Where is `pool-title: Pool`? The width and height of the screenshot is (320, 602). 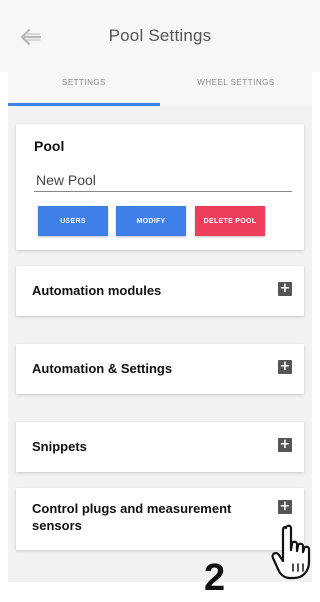 pool-title: Pool is located at coordinates (49, 146).